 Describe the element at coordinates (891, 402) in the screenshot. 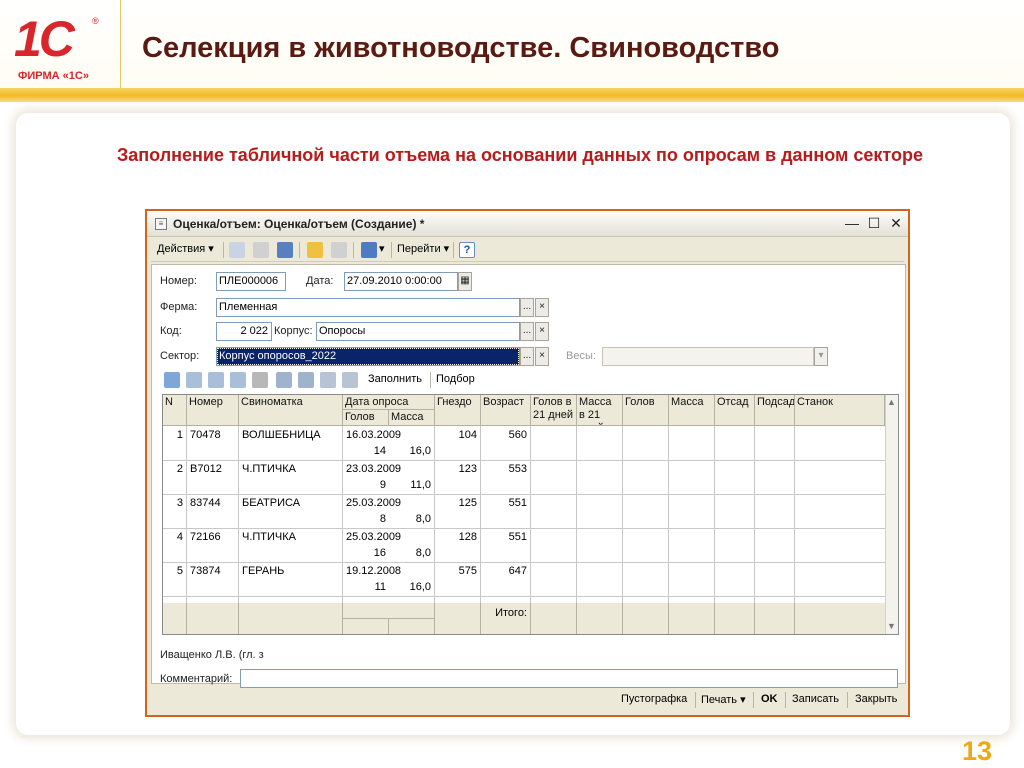

I see `scroll-up-icon: ▲` at that location.